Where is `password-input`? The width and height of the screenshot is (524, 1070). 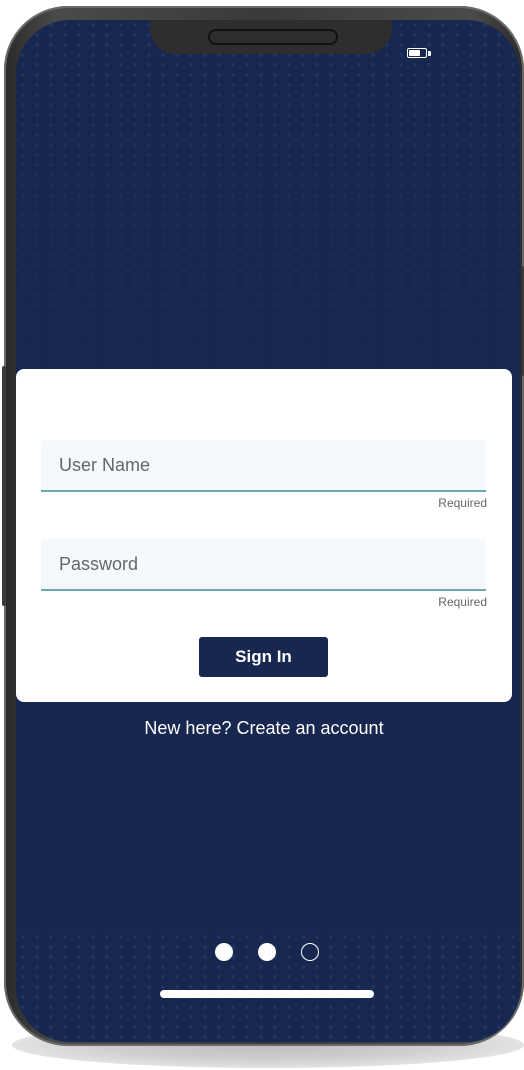
password-input is located at coordinates (263, 564).